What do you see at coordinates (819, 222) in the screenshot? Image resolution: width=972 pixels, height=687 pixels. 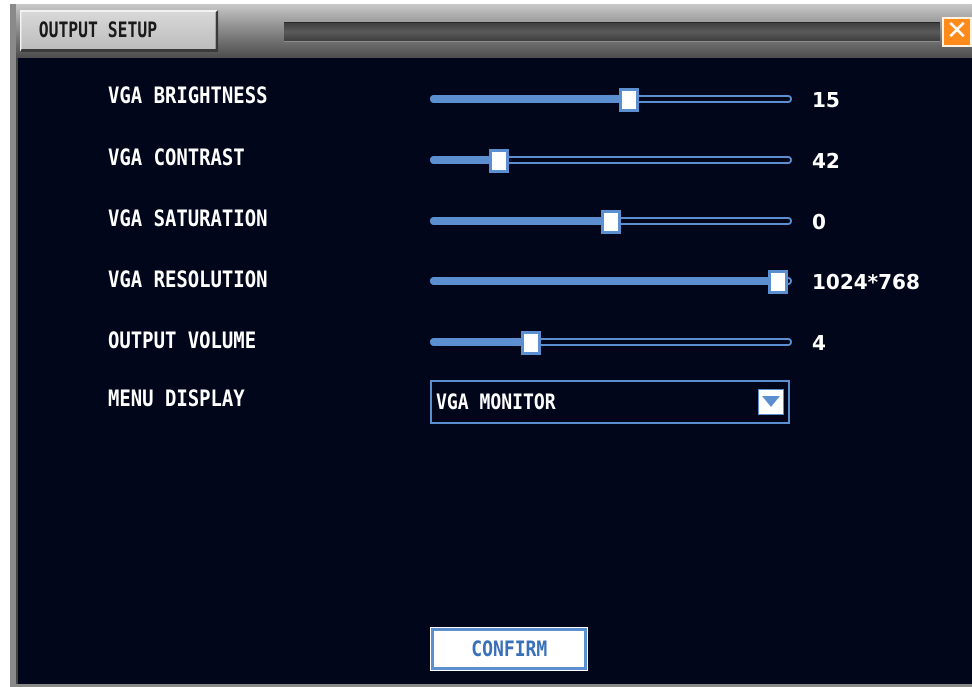 I see `vga-saturation-value: 0` at bounding box center [819, 222].